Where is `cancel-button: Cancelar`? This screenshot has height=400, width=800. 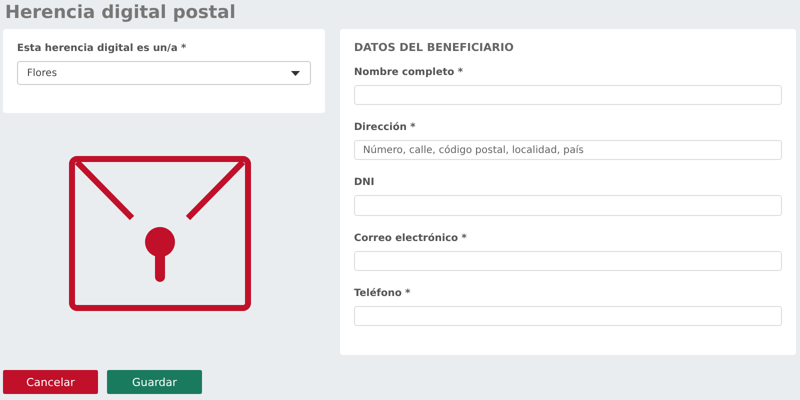
cancel-button: Cancelar is located at coordinates (50, 382).